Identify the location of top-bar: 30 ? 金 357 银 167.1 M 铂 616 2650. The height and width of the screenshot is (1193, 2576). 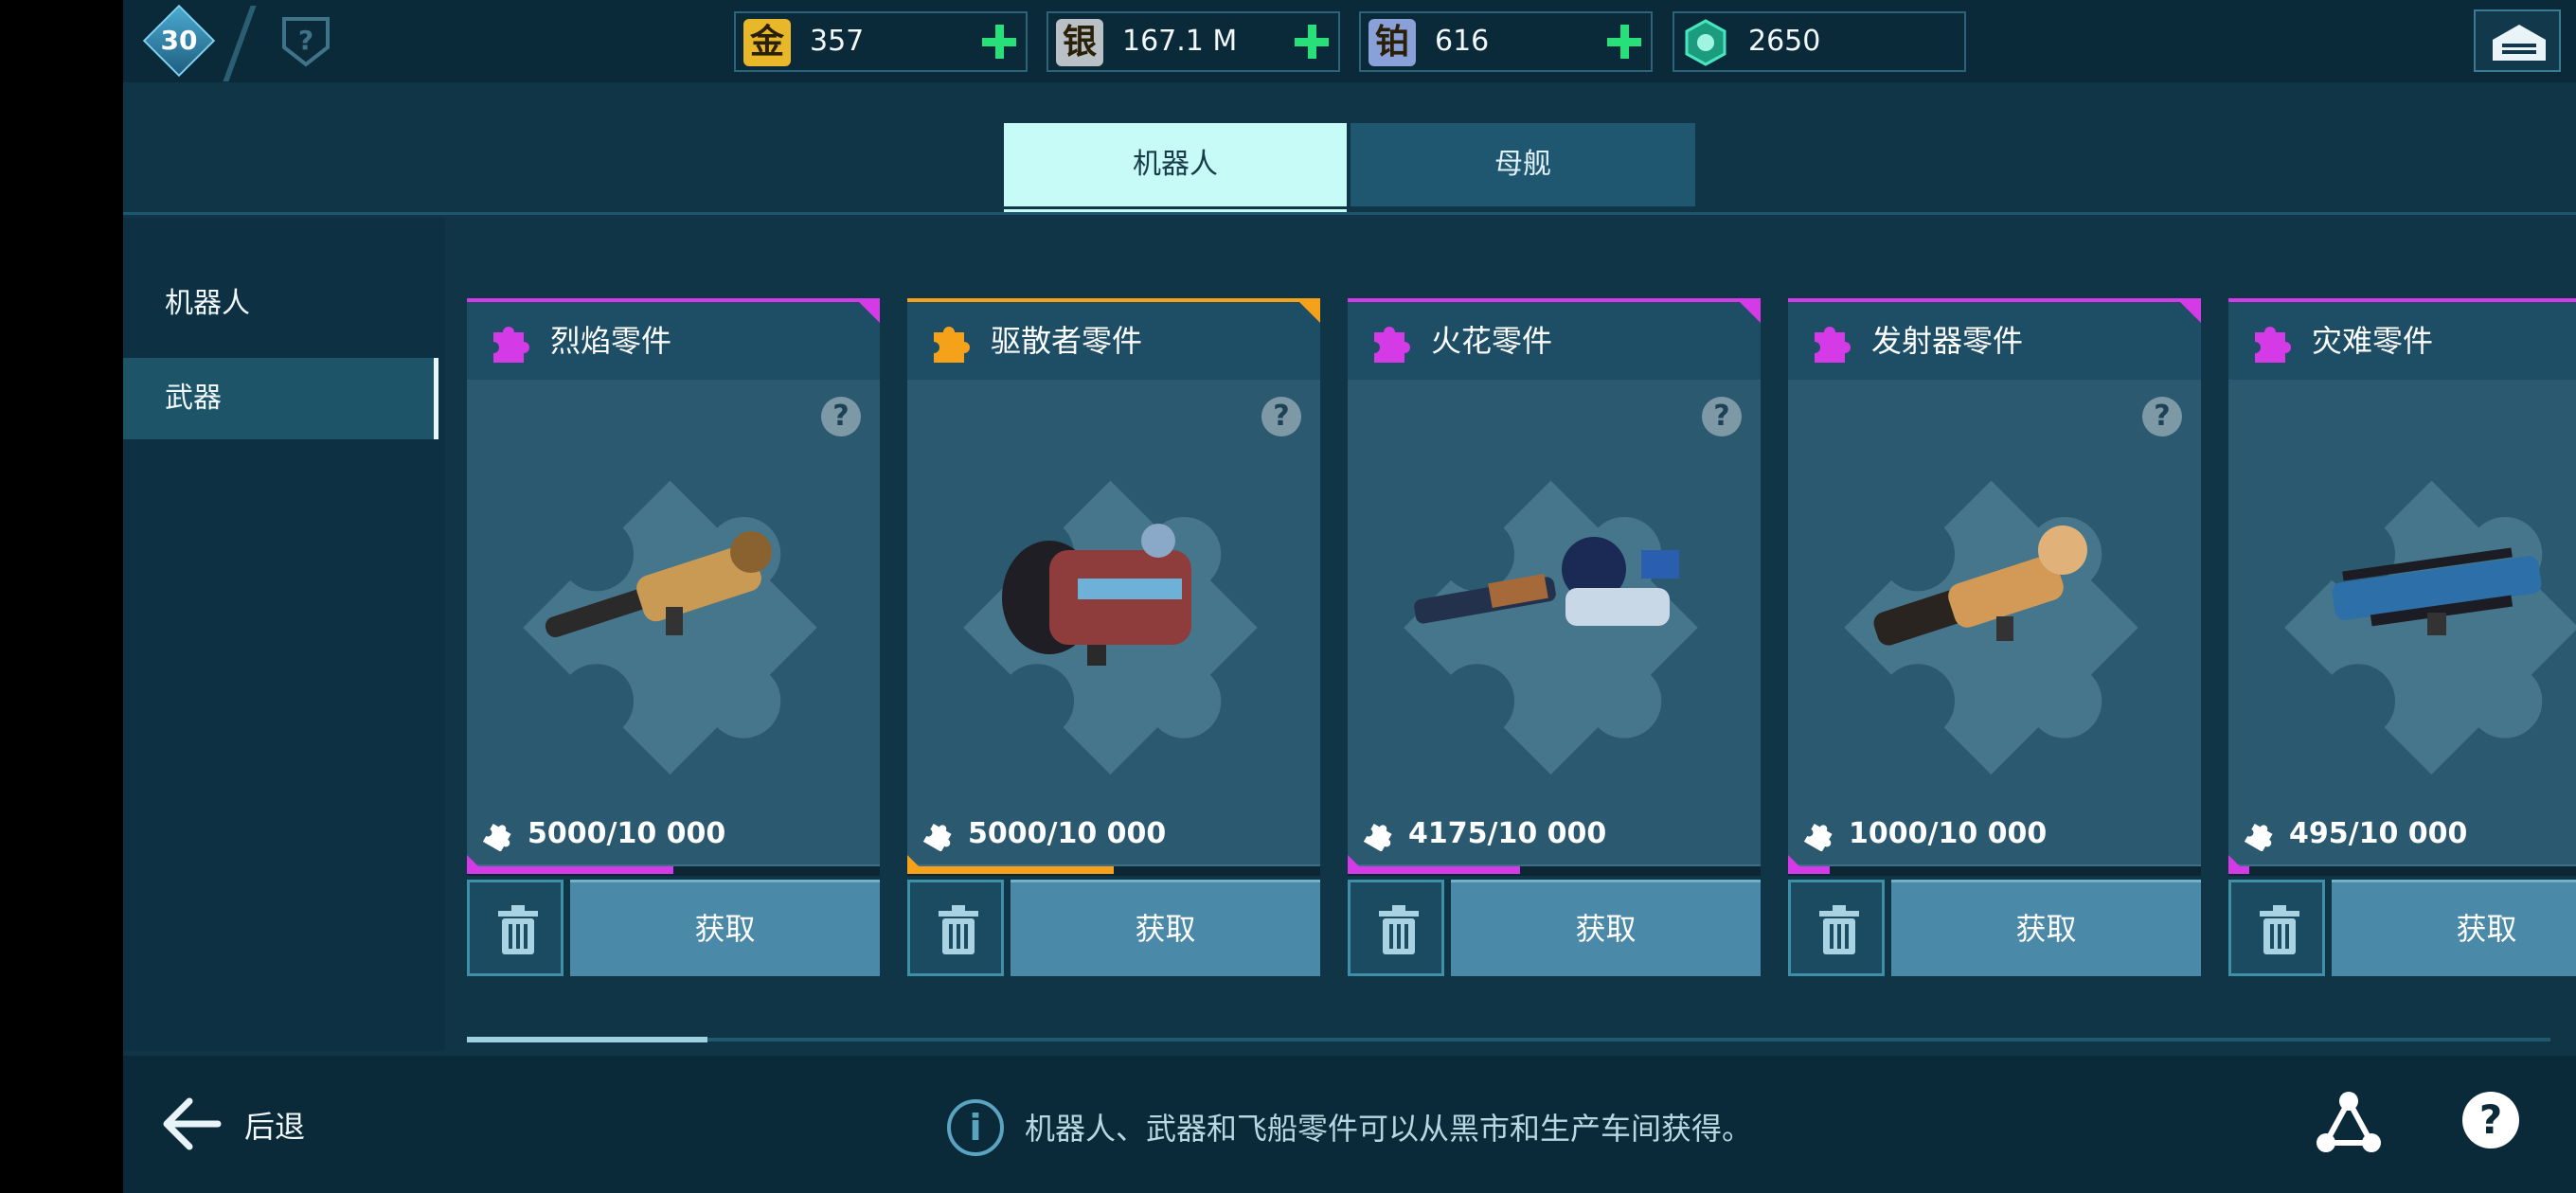
(1349, 41).